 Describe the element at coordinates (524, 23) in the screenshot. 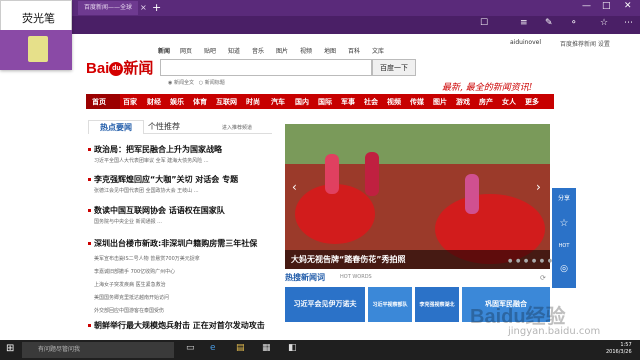

I see `hub-icon: ≡` at that location.